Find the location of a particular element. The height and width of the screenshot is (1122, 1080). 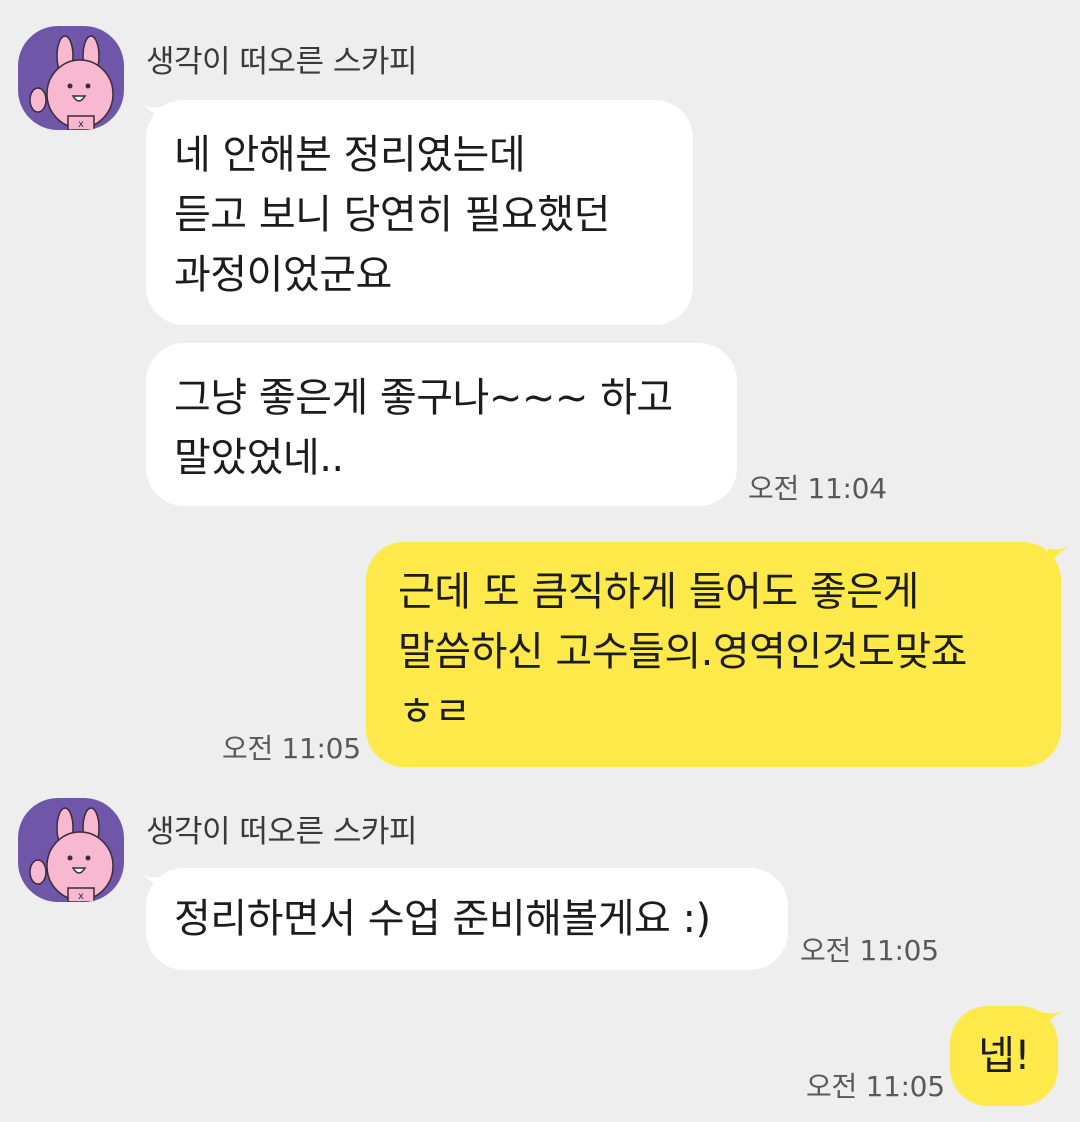

incoming-message-bubble: 정리하면서 수업 준비해볼게요 :) is located at coordinates (467, 919).